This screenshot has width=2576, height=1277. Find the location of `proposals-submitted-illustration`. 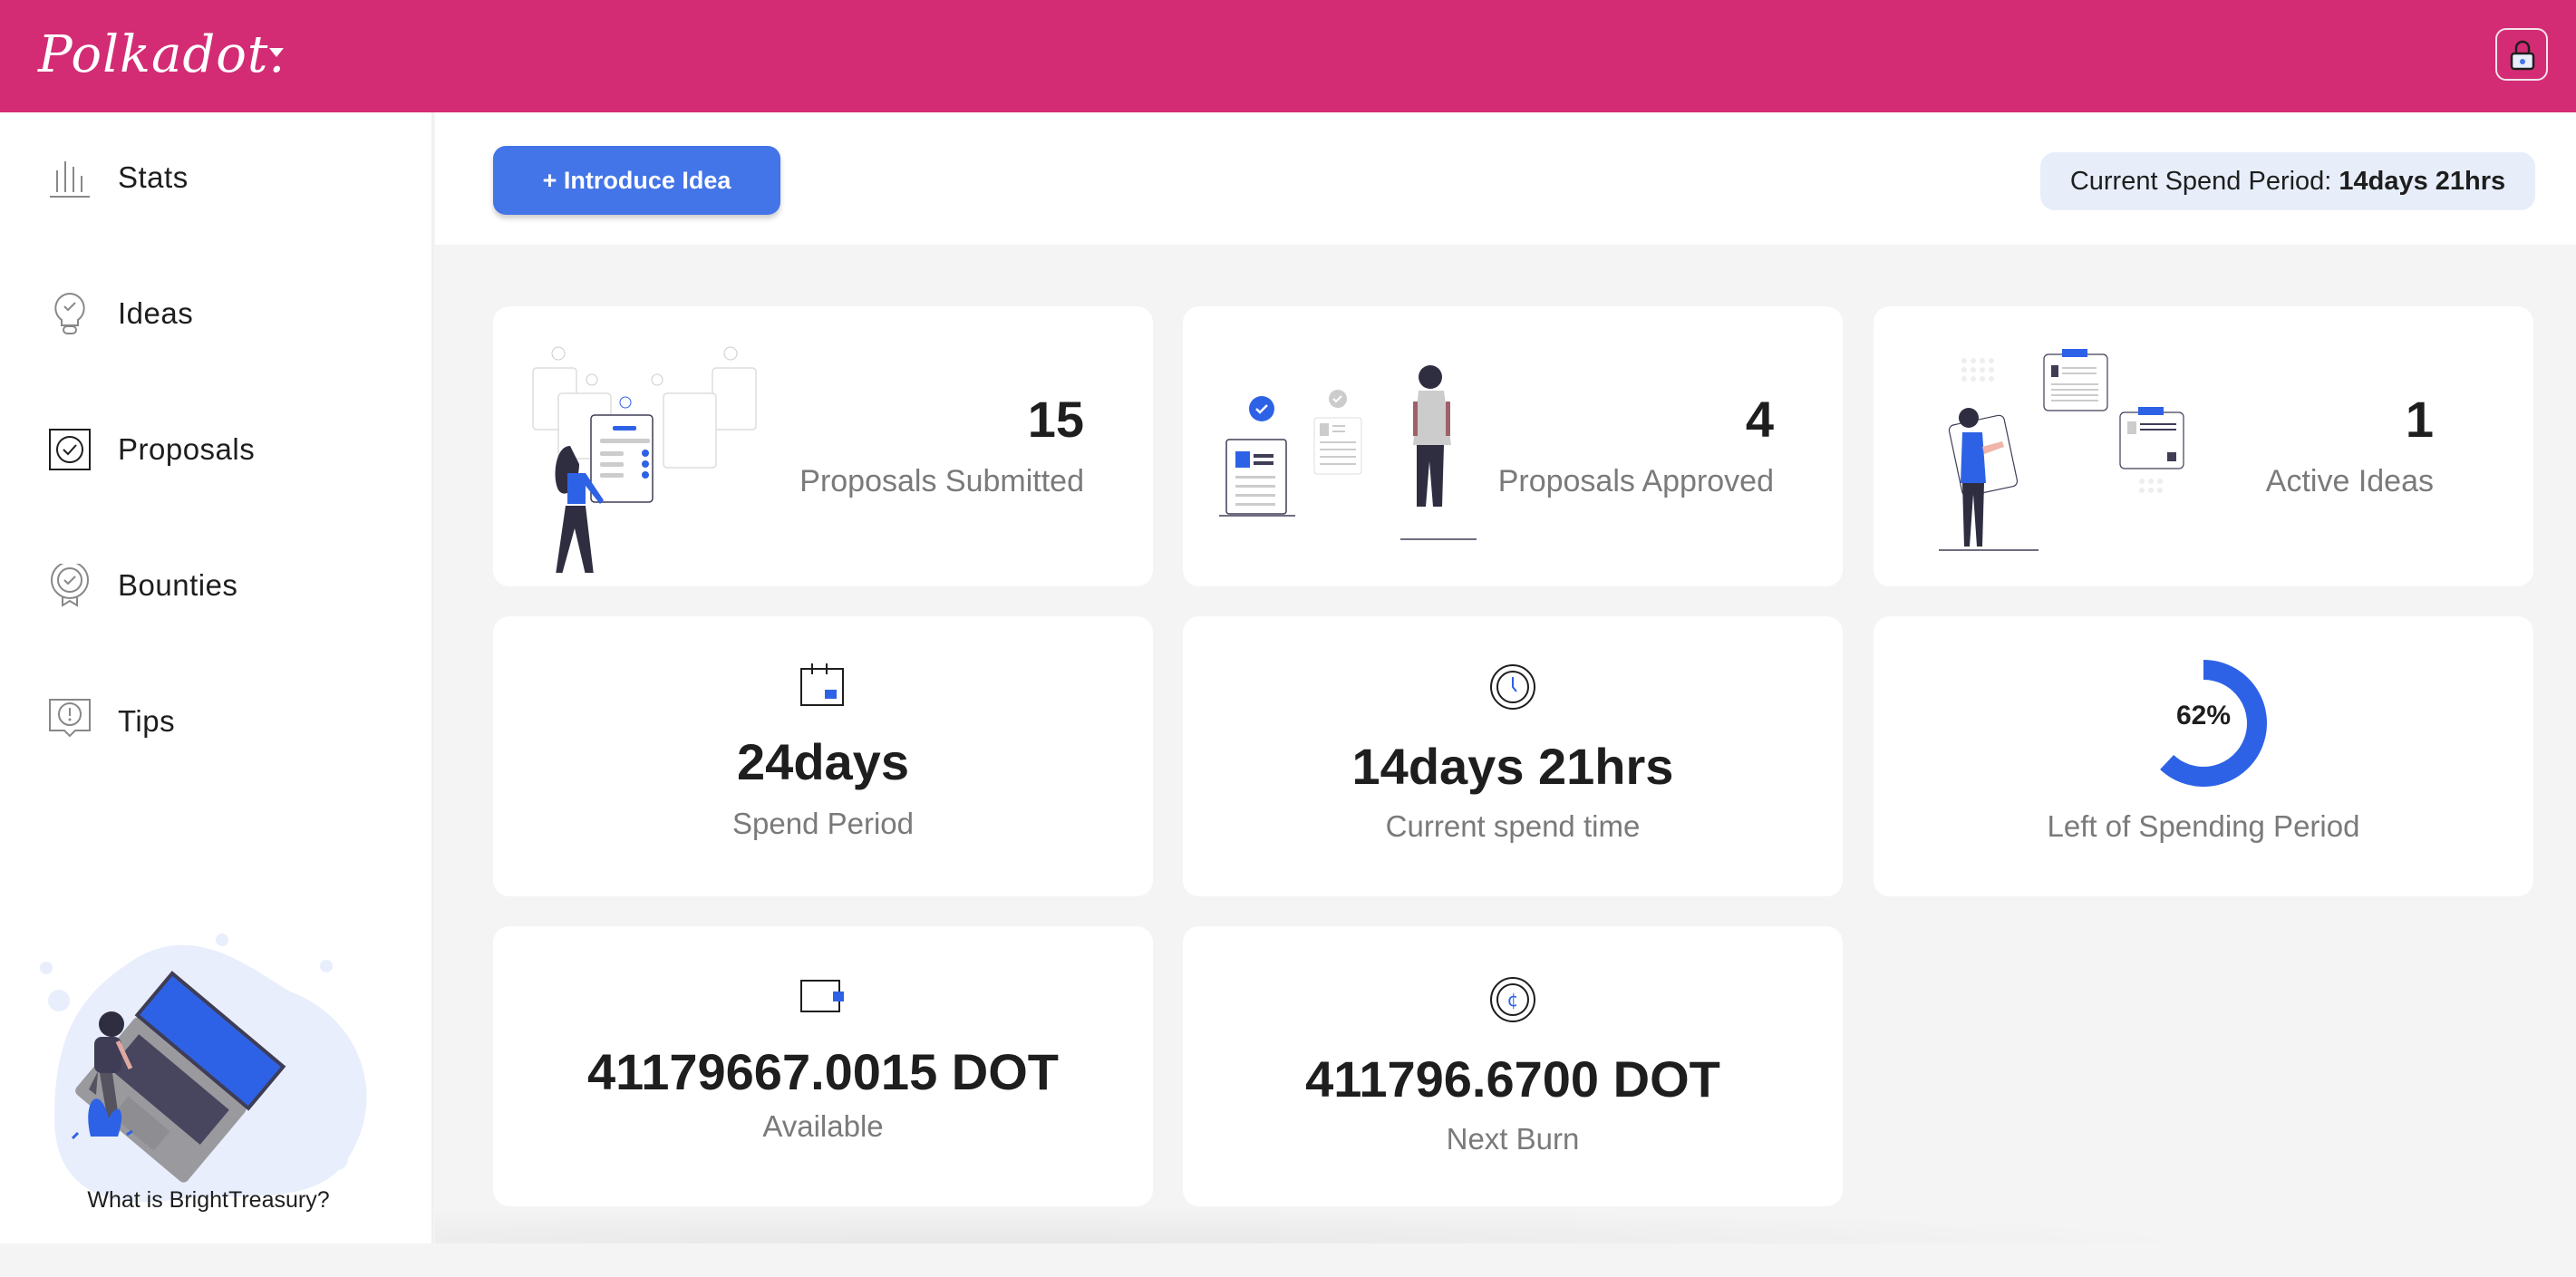

proposals-submitted-illustration is located at coordinates (644, 459).